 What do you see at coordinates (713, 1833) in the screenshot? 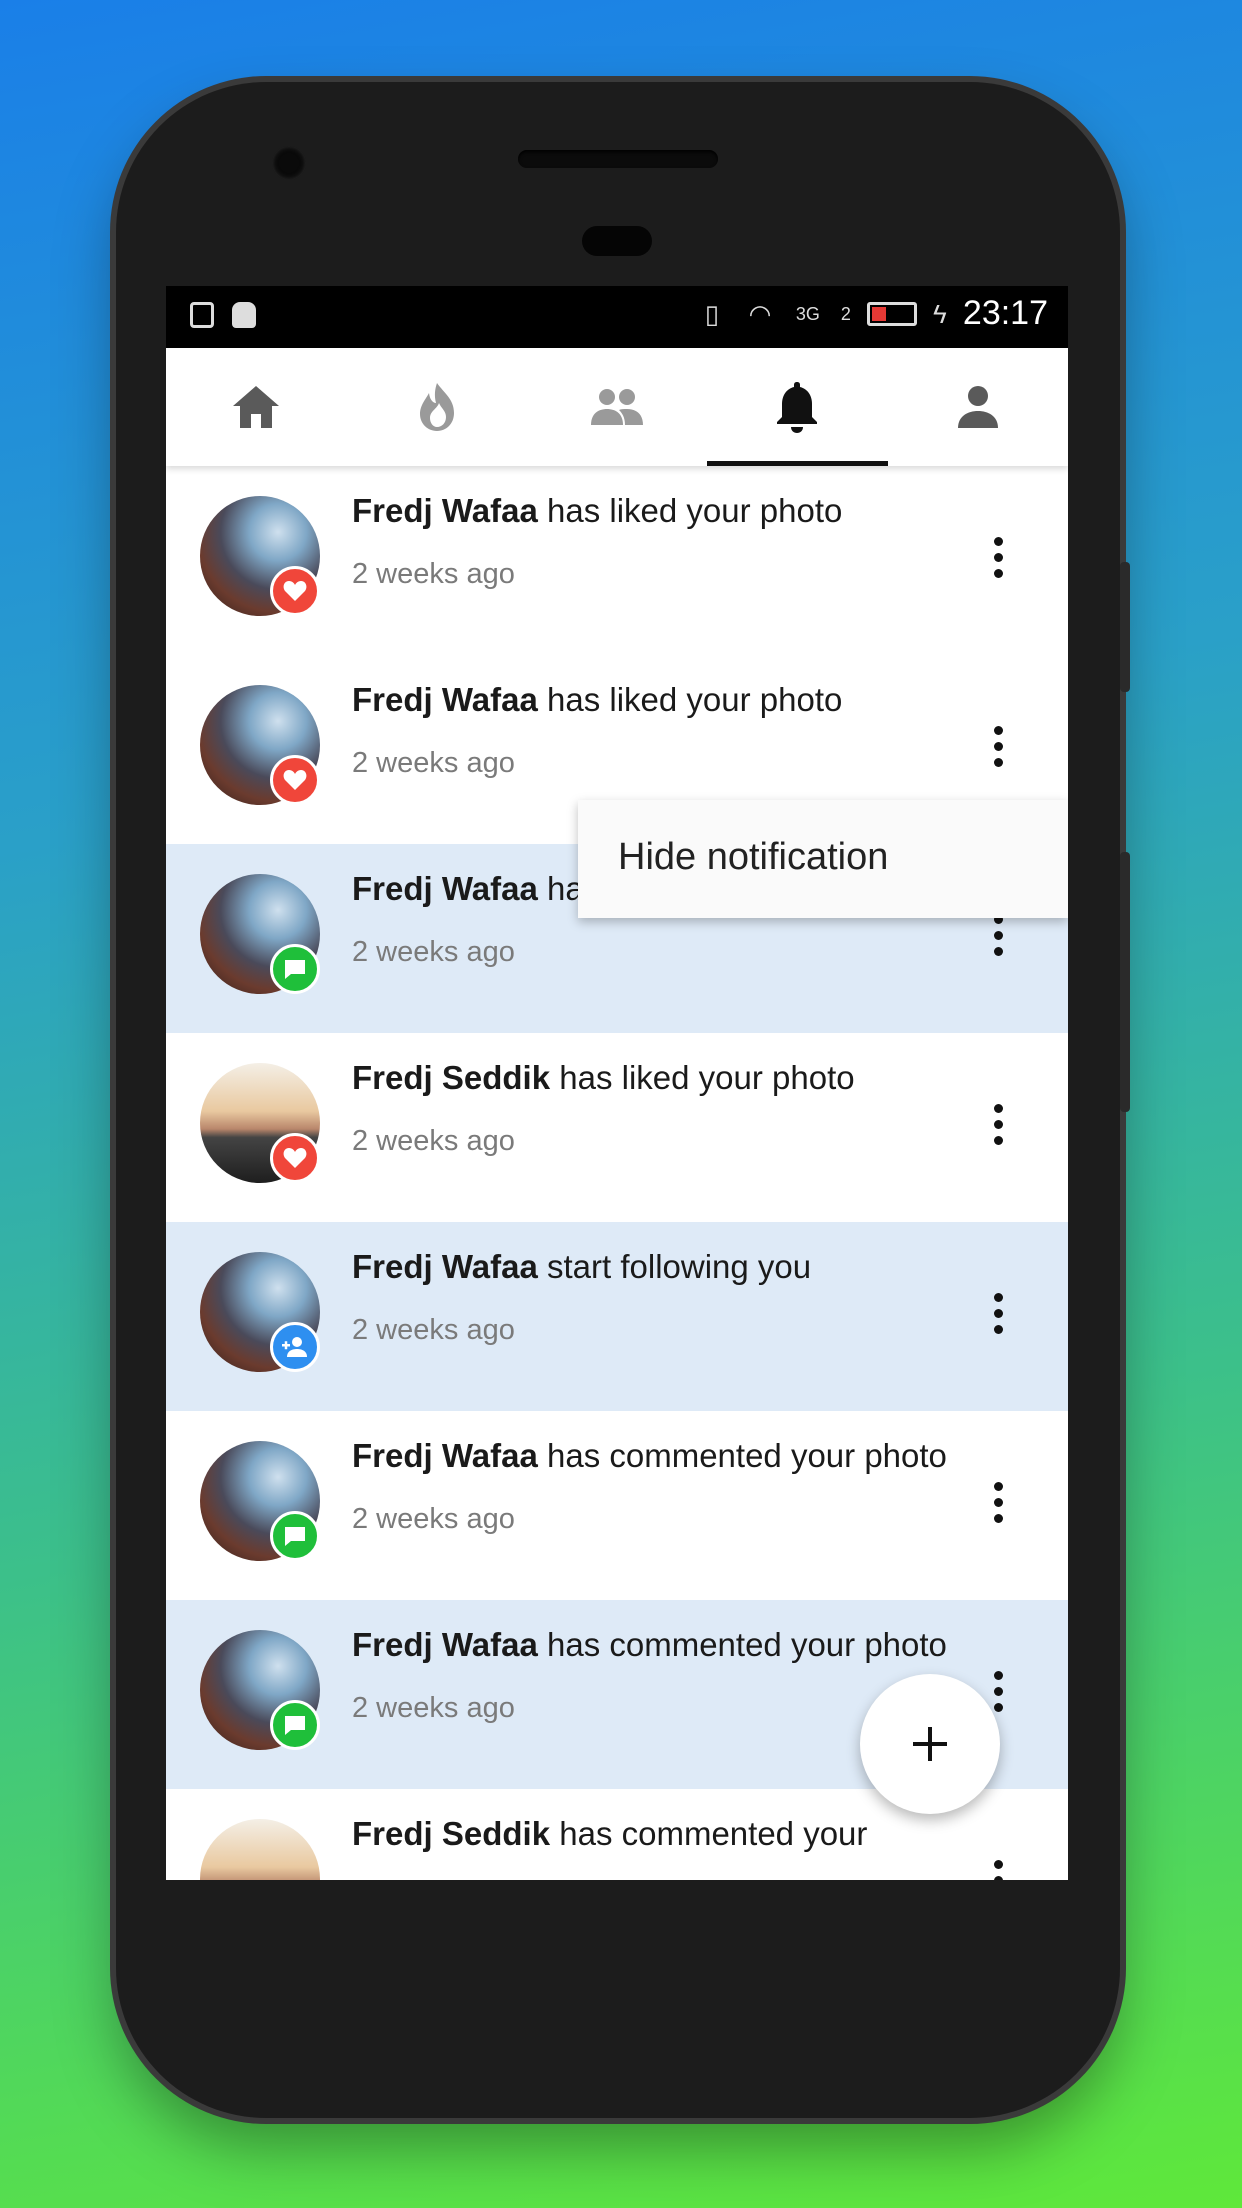
I see `notification-action: has commented your` at bounding box center [713, 1833].